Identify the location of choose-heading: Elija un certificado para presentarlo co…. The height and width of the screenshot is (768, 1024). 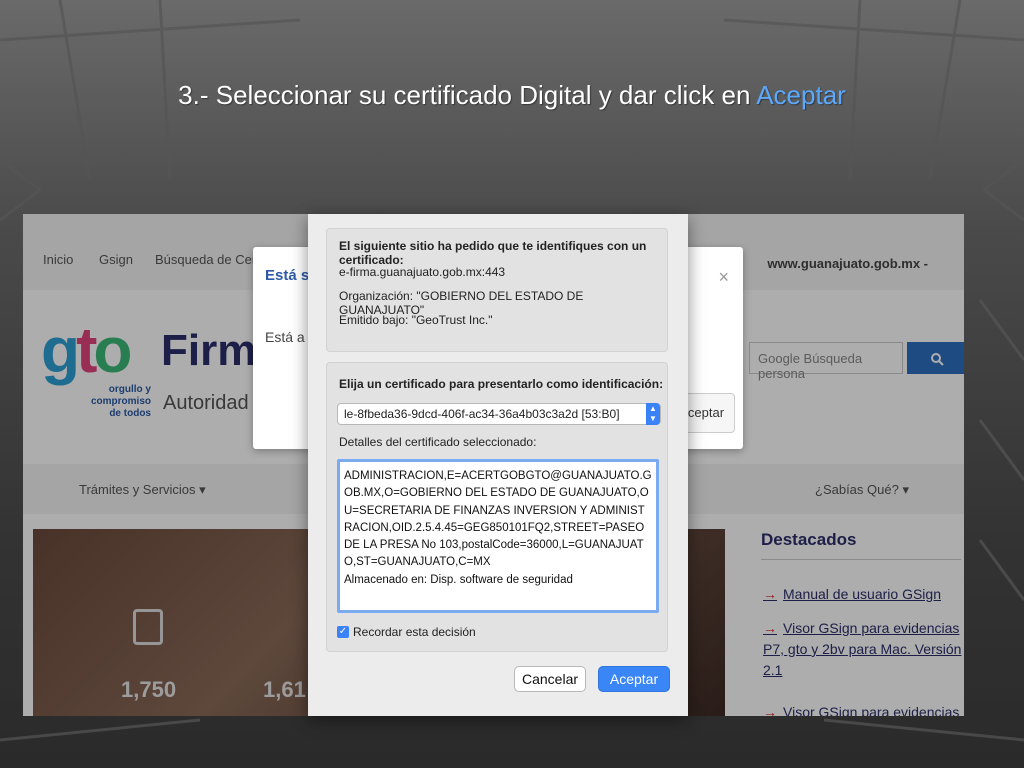
(501, 384).